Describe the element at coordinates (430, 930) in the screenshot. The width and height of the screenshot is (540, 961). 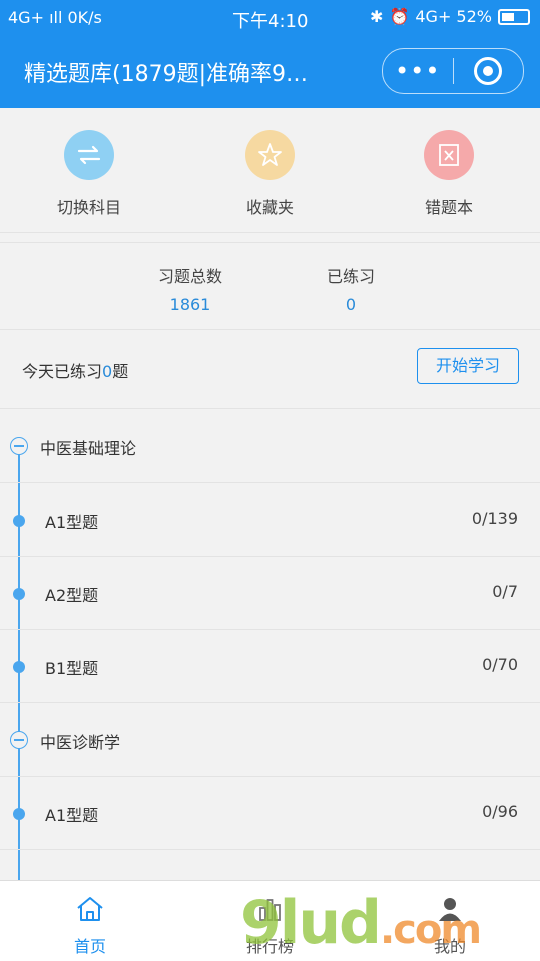
I see `watermark-suffix: .com` at that location.